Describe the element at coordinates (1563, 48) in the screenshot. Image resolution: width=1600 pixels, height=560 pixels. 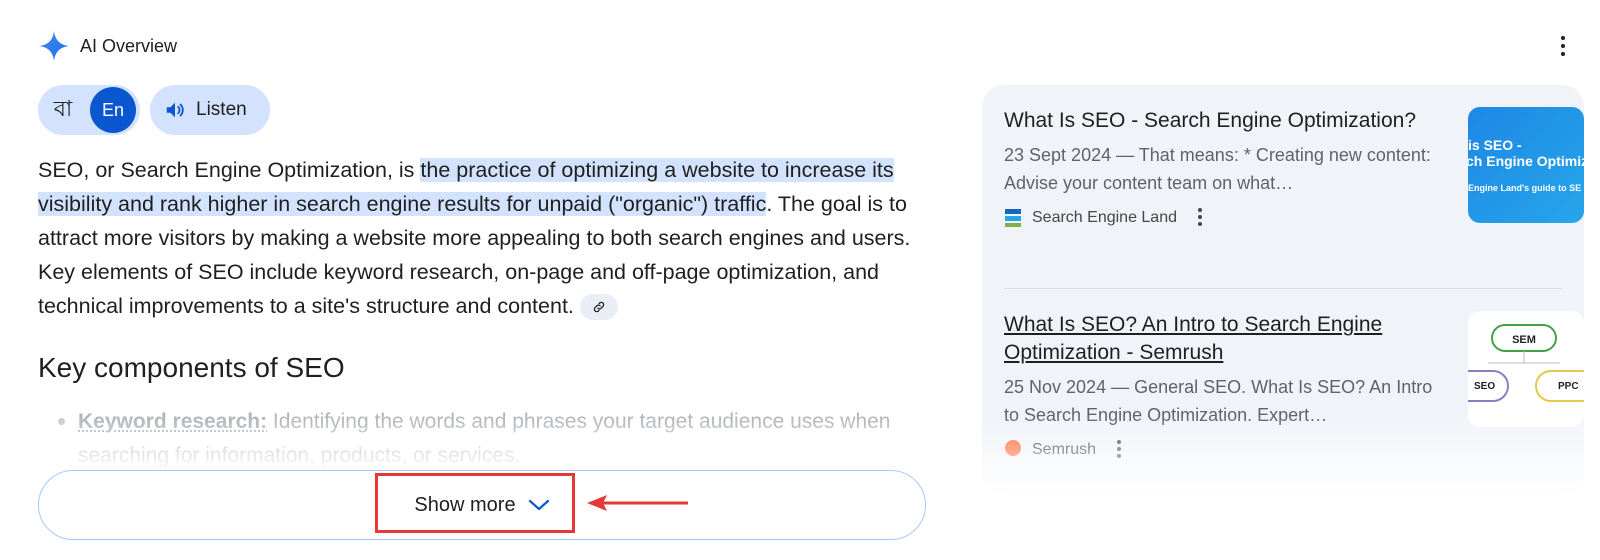
I see `more-vert-icon` at that location.